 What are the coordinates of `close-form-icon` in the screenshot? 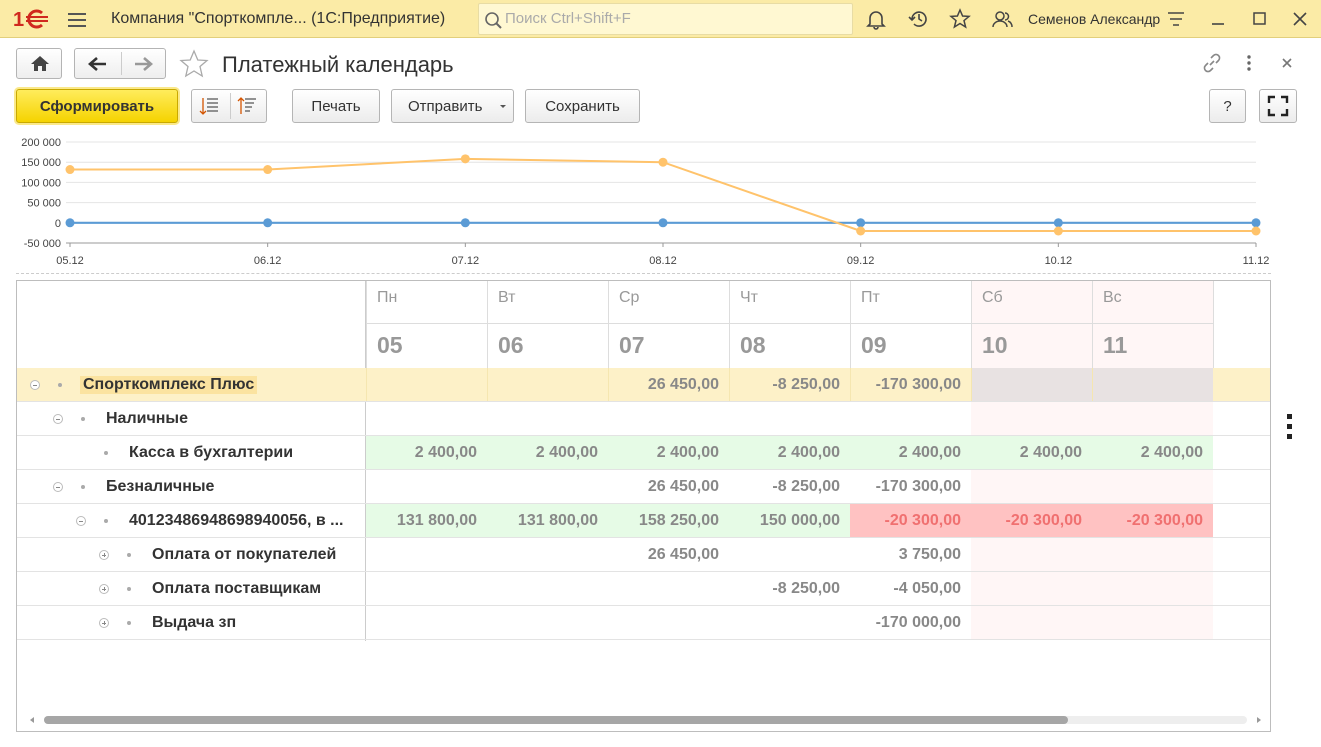 It's located at (1287, 63).